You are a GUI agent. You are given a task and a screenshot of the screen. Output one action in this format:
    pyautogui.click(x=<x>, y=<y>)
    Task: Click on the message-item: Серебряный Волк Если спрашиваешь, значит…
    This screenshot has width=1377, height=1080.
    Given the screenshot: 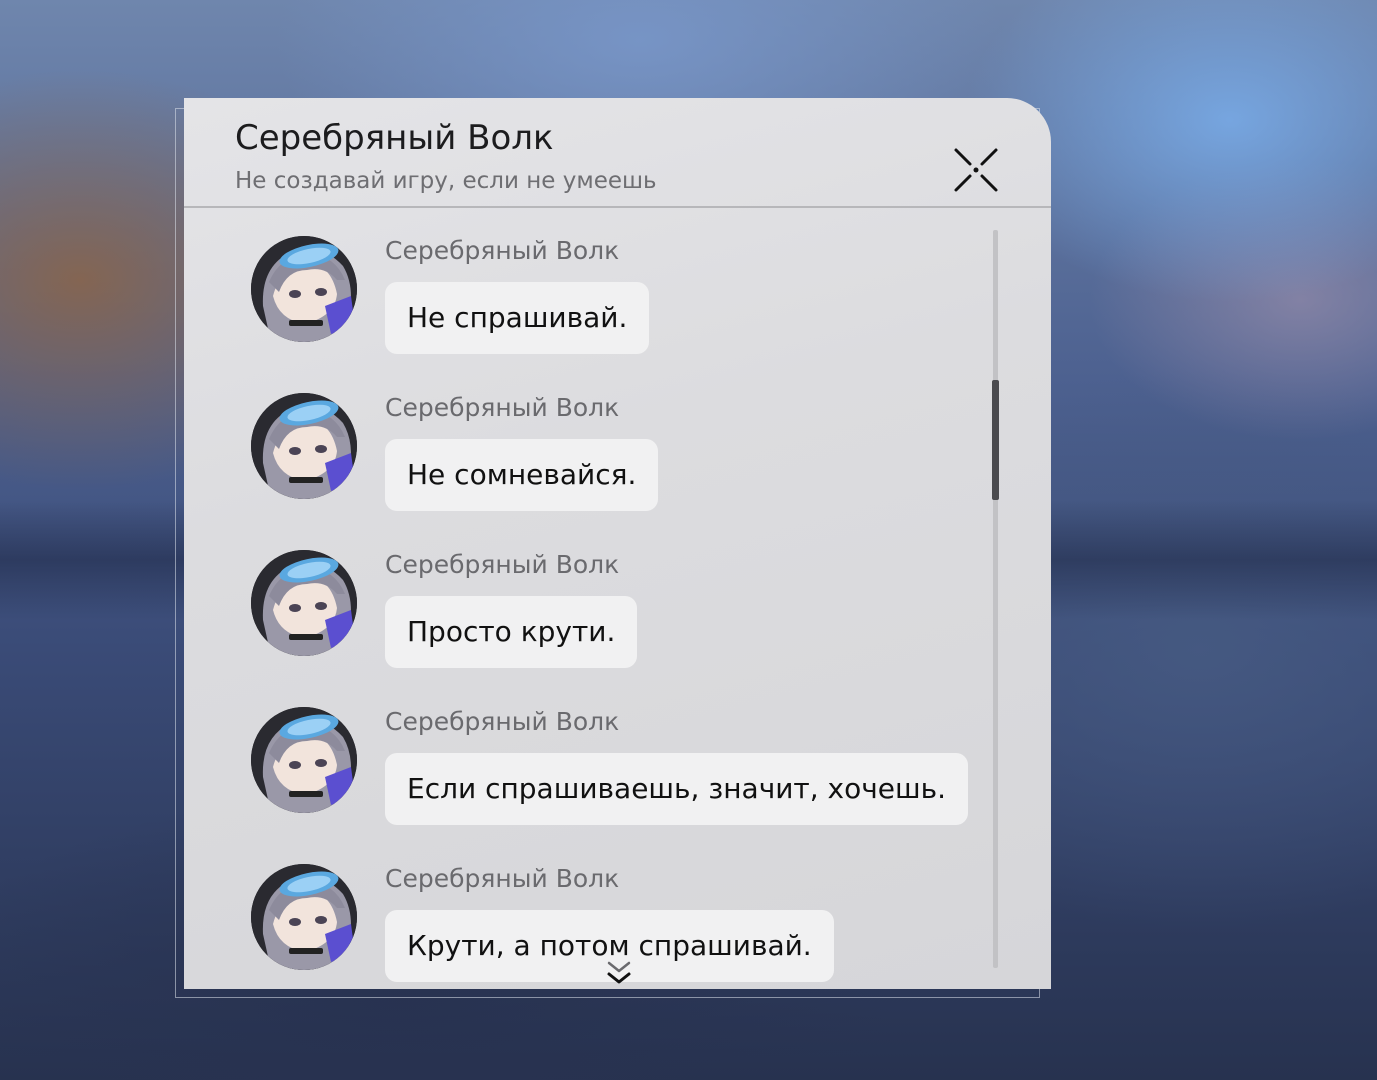 What is the action you would take?
    pyautogui.click(x=584, y=754)
    